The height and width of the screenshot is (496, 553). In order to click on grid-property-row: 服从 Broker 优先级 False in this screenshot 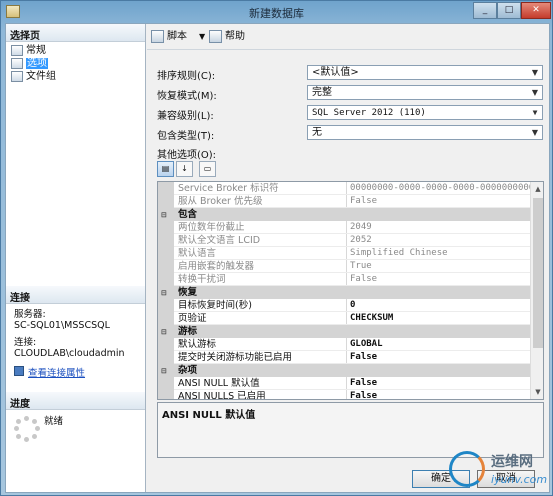, I will do `click(344, 201)`.